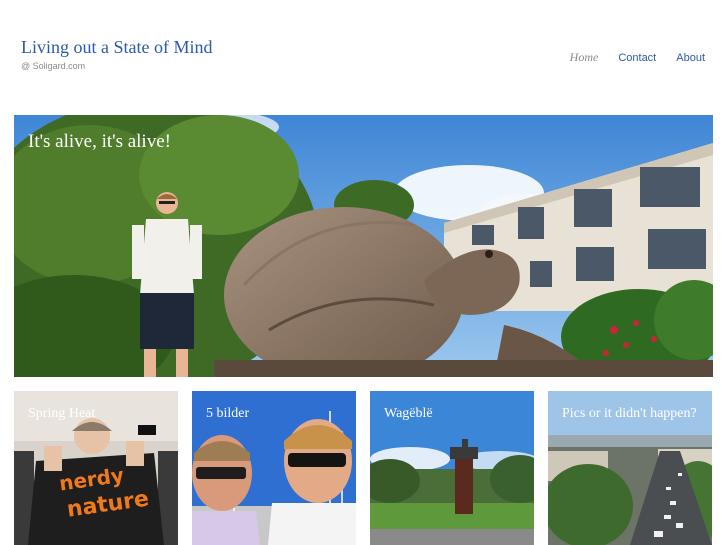  I want to click on nav-contact-link: Contact, so click(637, 58).